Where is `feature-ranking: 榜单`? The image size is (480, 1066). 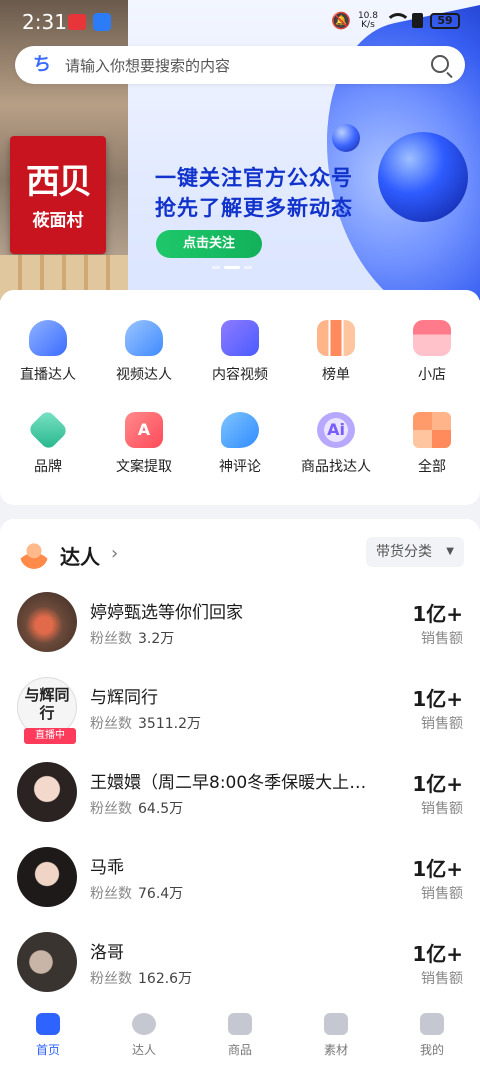
feature-ranking: 榜单 is located at coordinates (336, 352).